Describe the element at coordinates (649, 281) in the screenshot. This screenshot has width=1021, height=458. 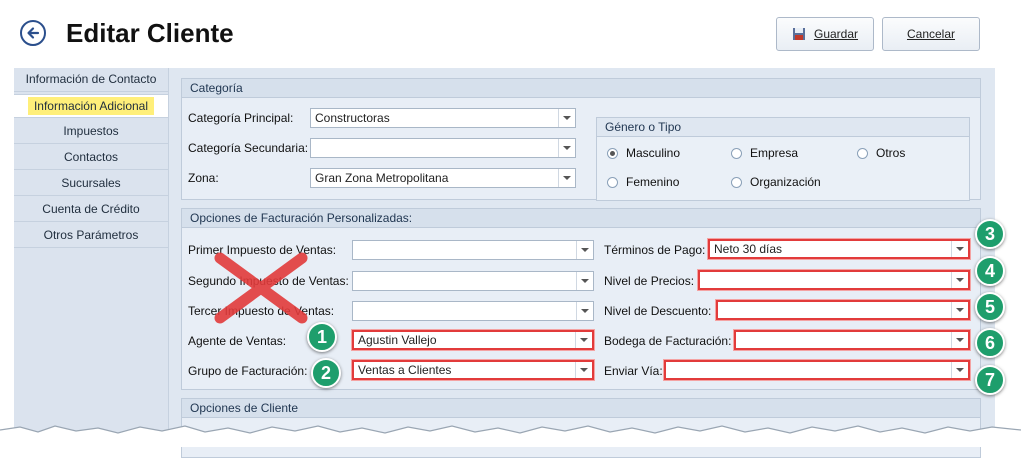
I see `price-level-label: Nivel de Precios:` at that location.